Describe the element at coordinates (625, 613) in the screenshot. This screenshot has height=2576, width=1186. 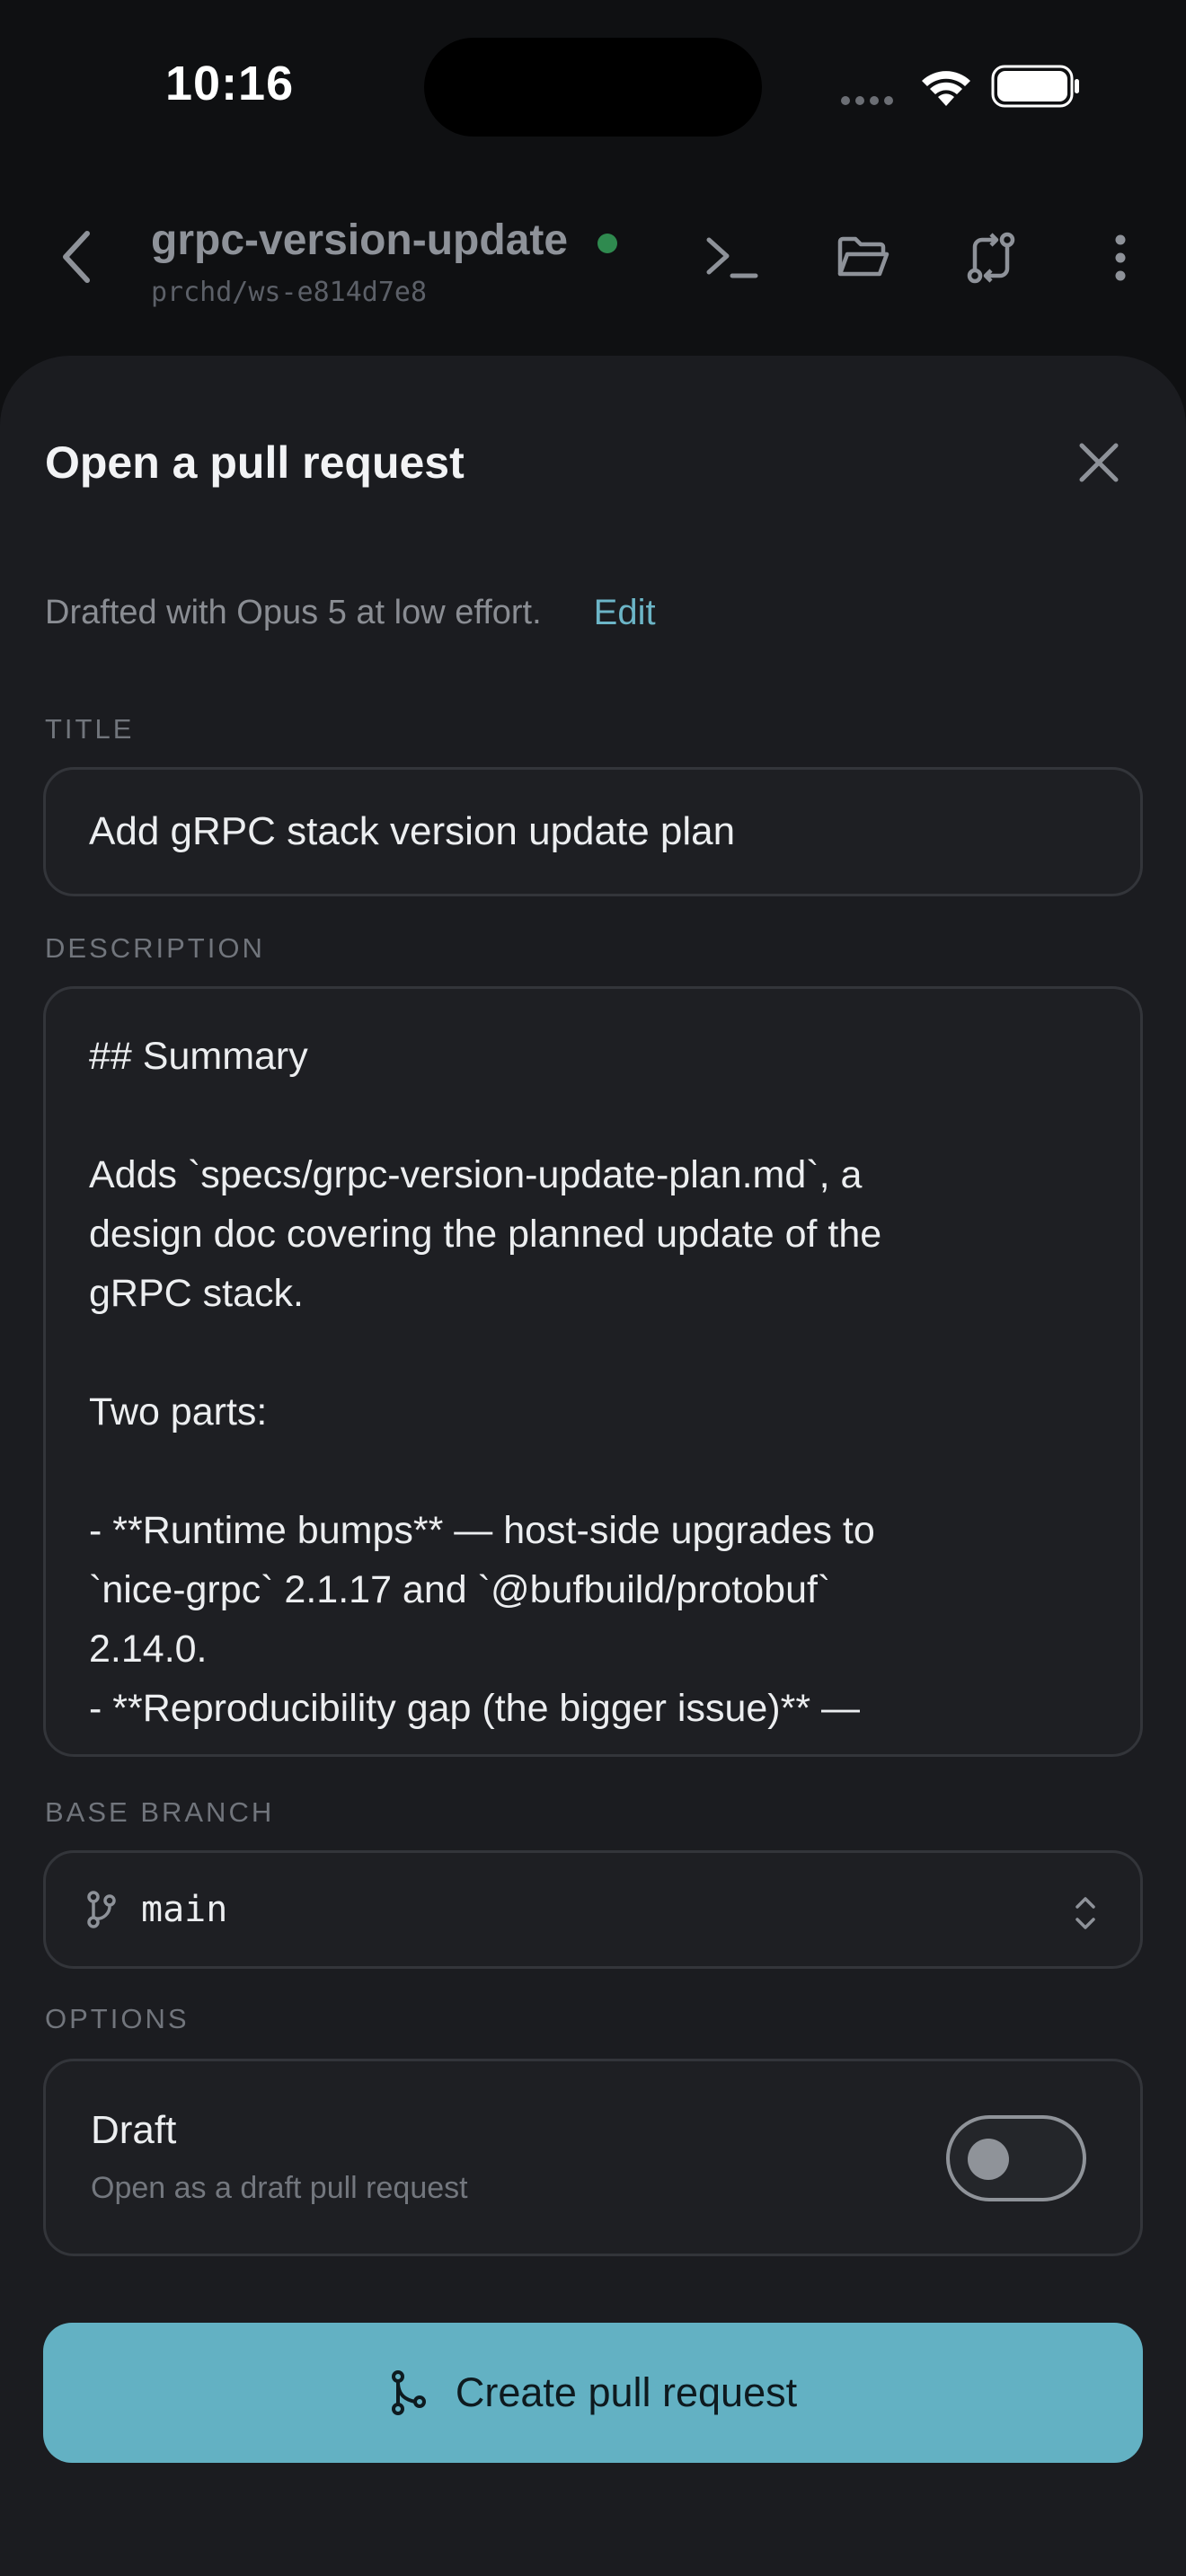
I see `edit-link: Edit` at that location.